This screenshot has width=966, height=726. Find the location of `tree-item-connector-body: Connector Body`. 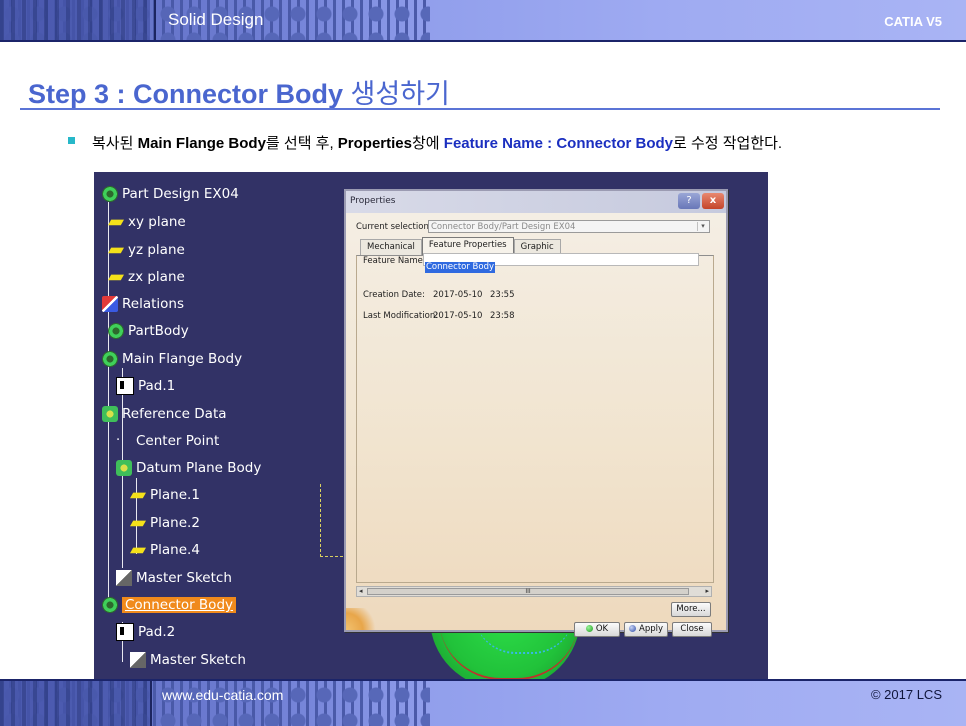

tree-item-connector-body: Connector Body is located at coordinates (169, 605).